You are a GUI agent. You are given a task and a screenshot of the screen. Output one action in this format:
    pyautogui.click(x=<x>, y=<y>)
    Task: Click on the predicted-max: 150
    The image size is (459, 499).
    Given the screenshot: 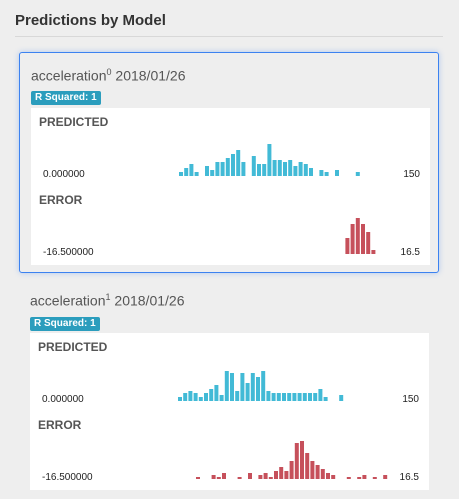 What is the action you would take?
    pyautogui.click(x=410, y=399)
    